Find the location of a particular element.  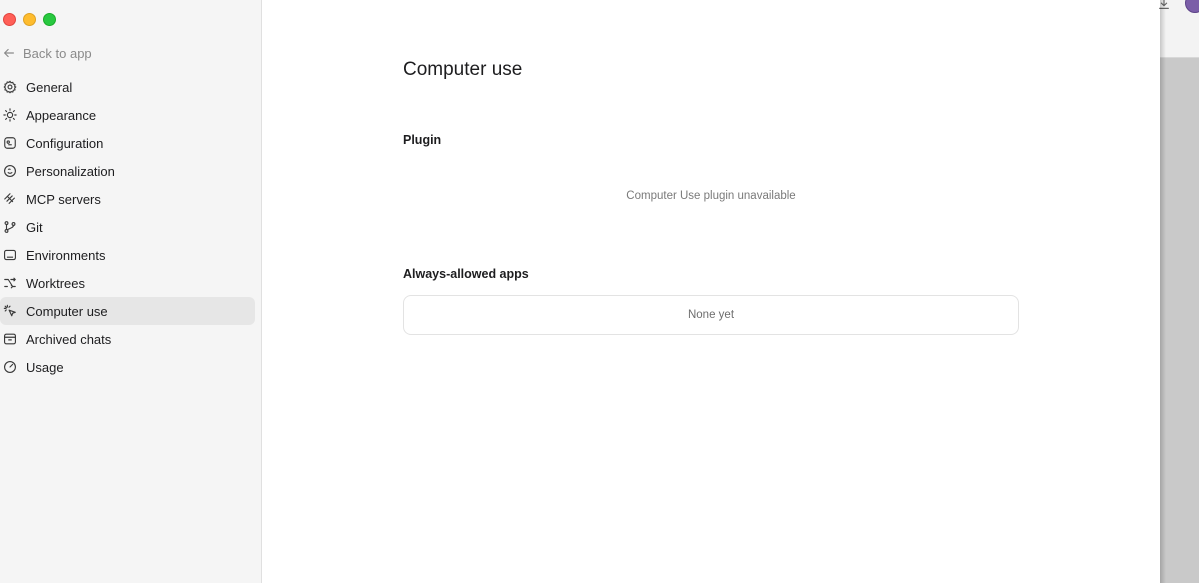

back-to-app-link: Back to app is located at coordinates (47, 53).